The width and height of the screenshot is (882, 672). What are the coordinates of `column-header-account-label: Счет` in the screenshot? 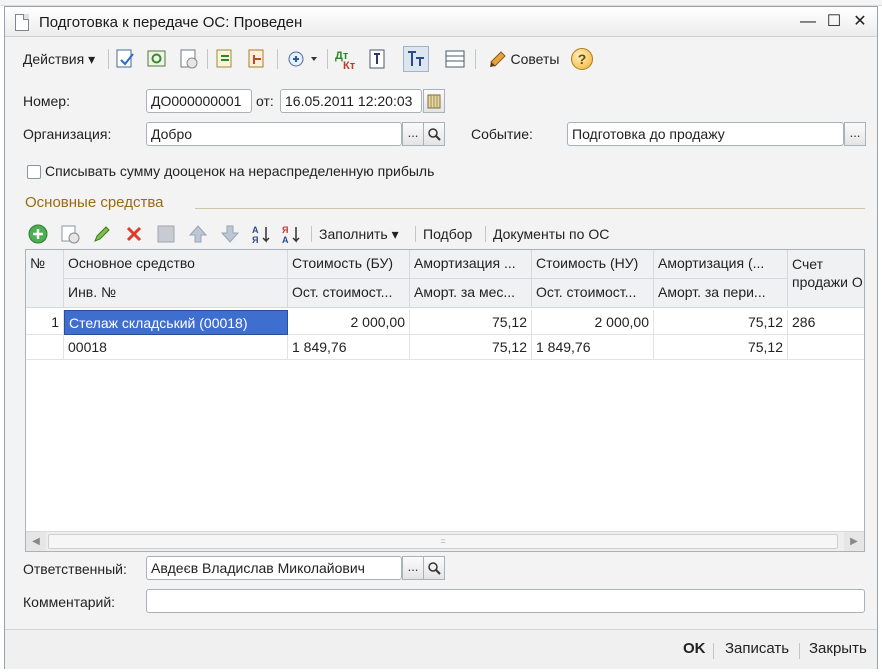 It's located at (807, 264).